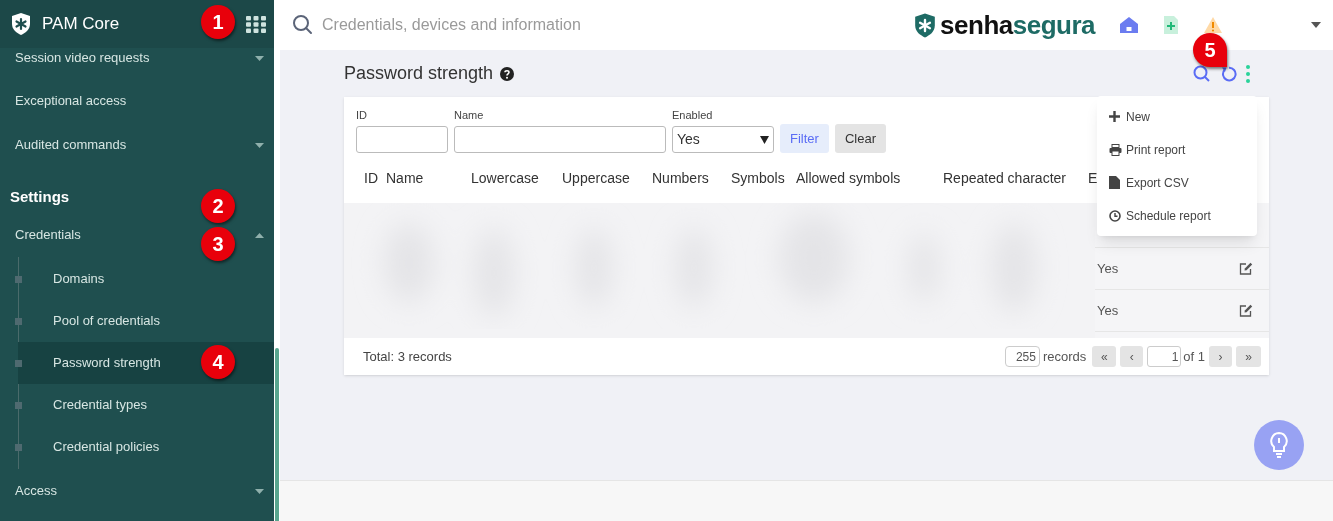 The width and height of the screenshot is (1333, 521). Describe the element at coordinates (36, 491) in the screenshot. I see `sidebar-item: Access` at that location.